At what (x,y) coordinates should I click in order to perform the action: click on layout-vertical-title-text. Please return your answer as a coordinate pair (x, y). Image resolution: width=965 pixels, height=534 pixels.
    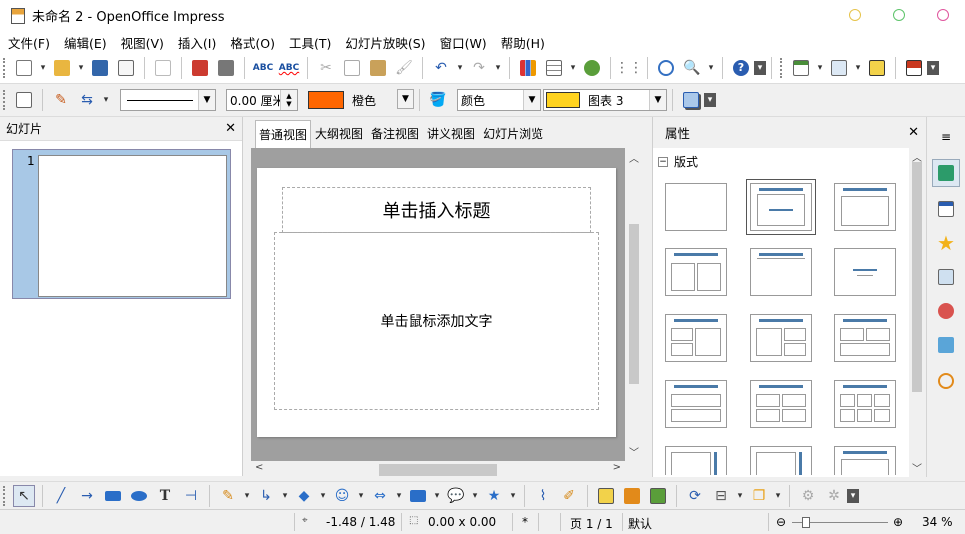
    Looking at the image, I should click on (696, 460).